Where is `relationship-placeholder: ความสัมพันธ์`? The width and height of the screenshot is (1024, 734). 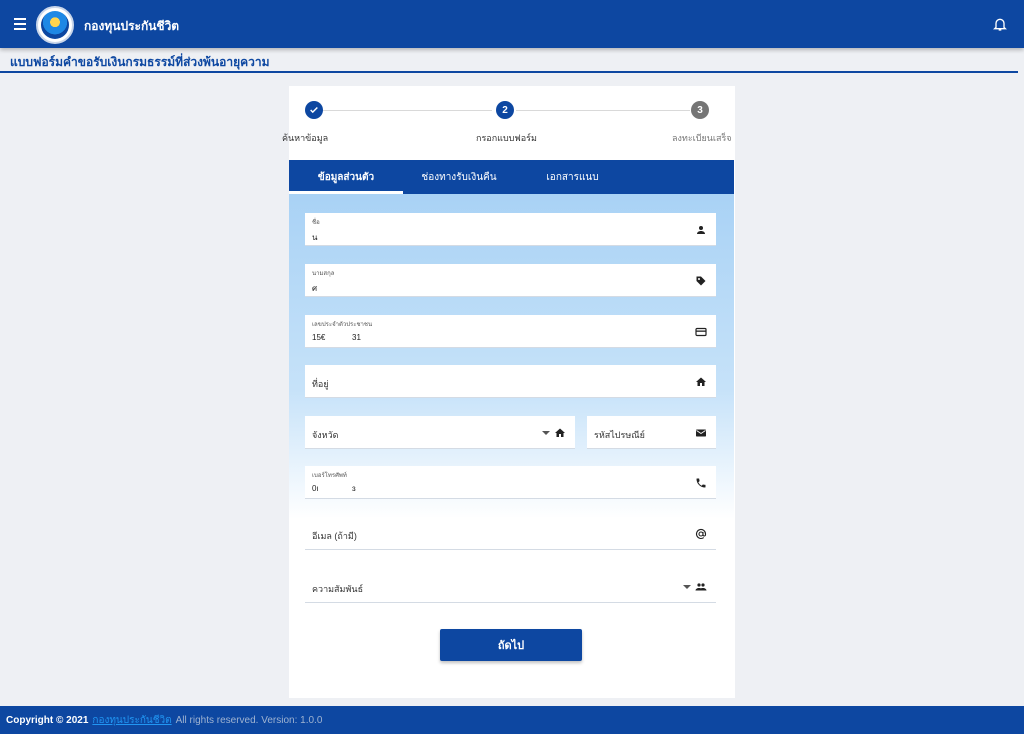 relationship-placeholder: ความสัมพันธ์ is located at coordinates (338, 589).